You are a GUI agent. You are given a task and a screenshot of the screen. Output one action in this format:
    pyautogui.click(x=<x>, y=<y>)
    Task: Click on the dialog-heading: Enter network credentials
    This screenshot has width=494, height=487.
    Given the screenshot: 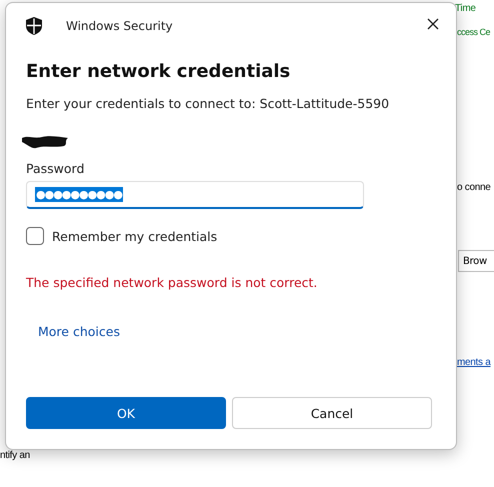 What is the action you would take?
    pyautogui.click(x=158, y=71)
    